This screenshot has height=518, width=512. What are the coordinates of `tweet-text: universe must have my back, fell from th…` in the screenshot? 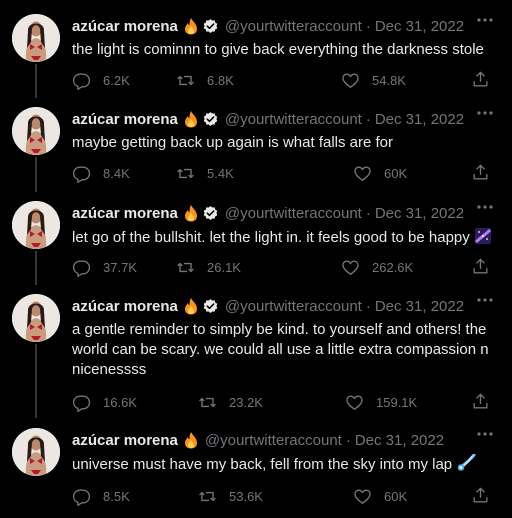 It's located at (284, 464).